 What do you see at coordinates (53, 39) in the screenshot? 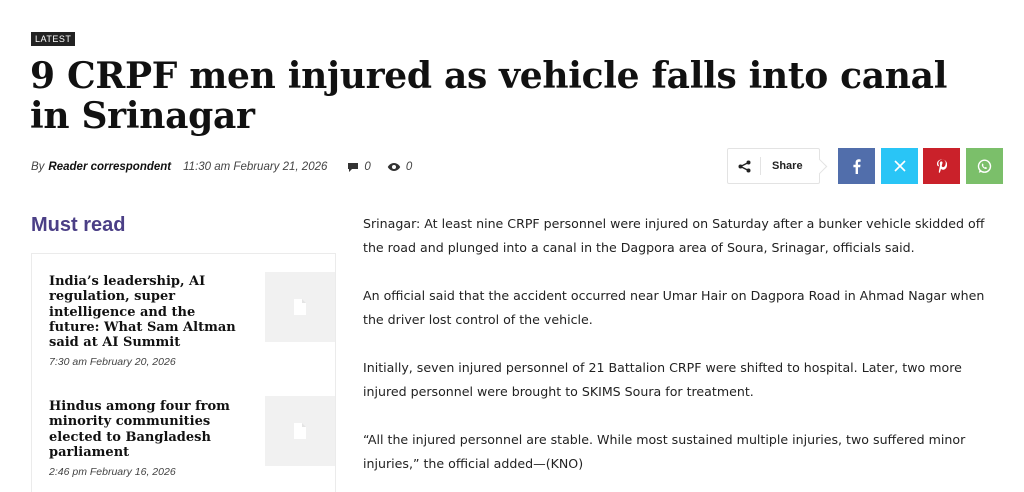
I see `latest-badge: LATEST` at bounding box center [53, 39].